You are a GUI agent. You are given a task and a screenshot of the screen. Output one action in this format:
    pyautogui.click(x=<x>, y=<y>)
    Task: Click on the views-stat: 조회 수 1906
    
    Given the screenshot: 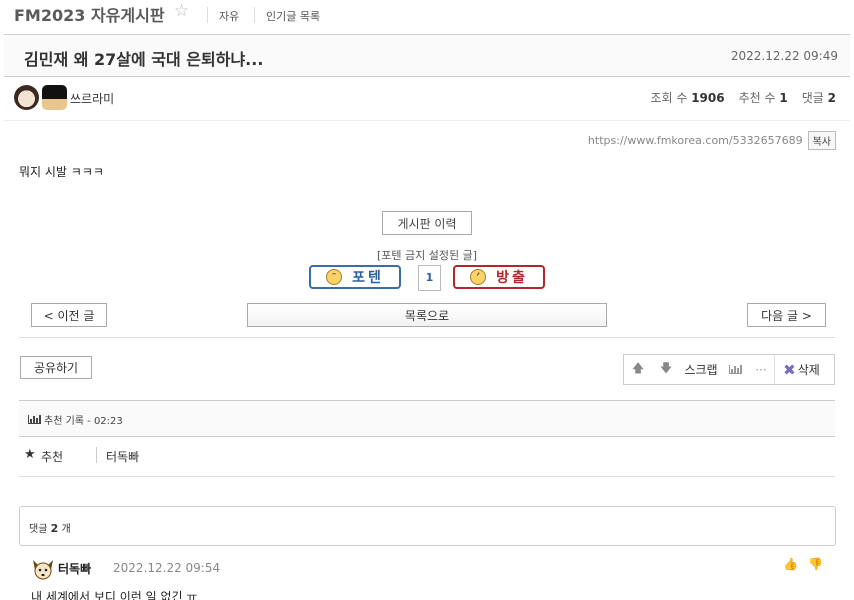 What is the action you would take?
    pyautogui.click(x=687, y=98)
    